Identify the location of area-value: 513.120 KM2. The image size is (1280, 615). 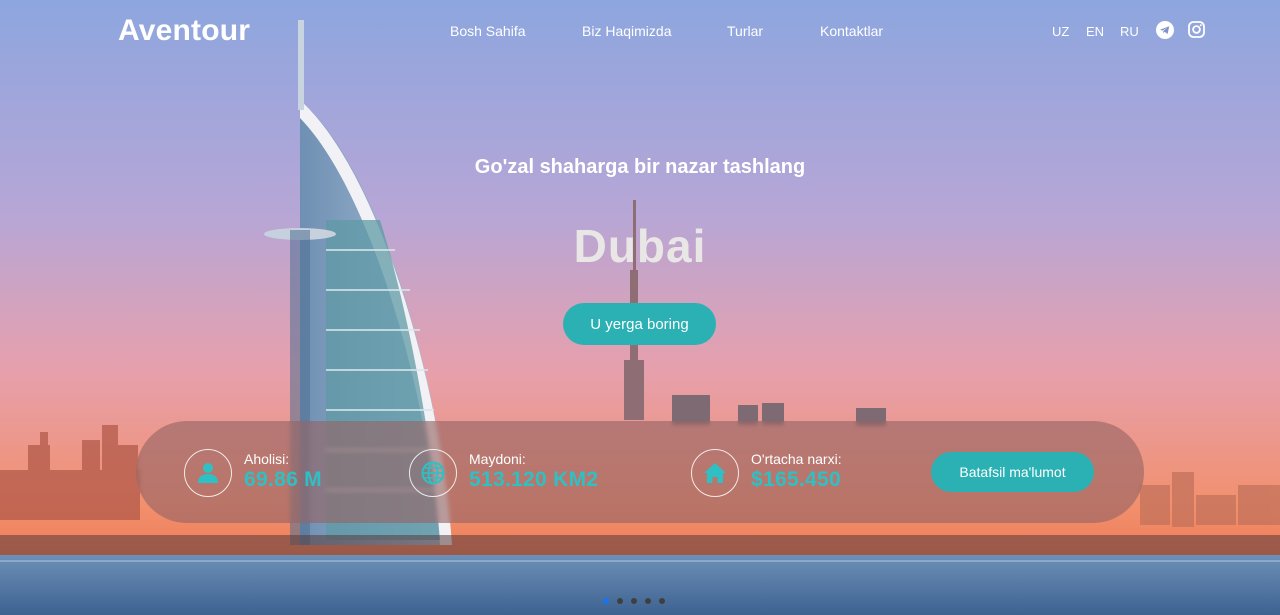
(534, 479).